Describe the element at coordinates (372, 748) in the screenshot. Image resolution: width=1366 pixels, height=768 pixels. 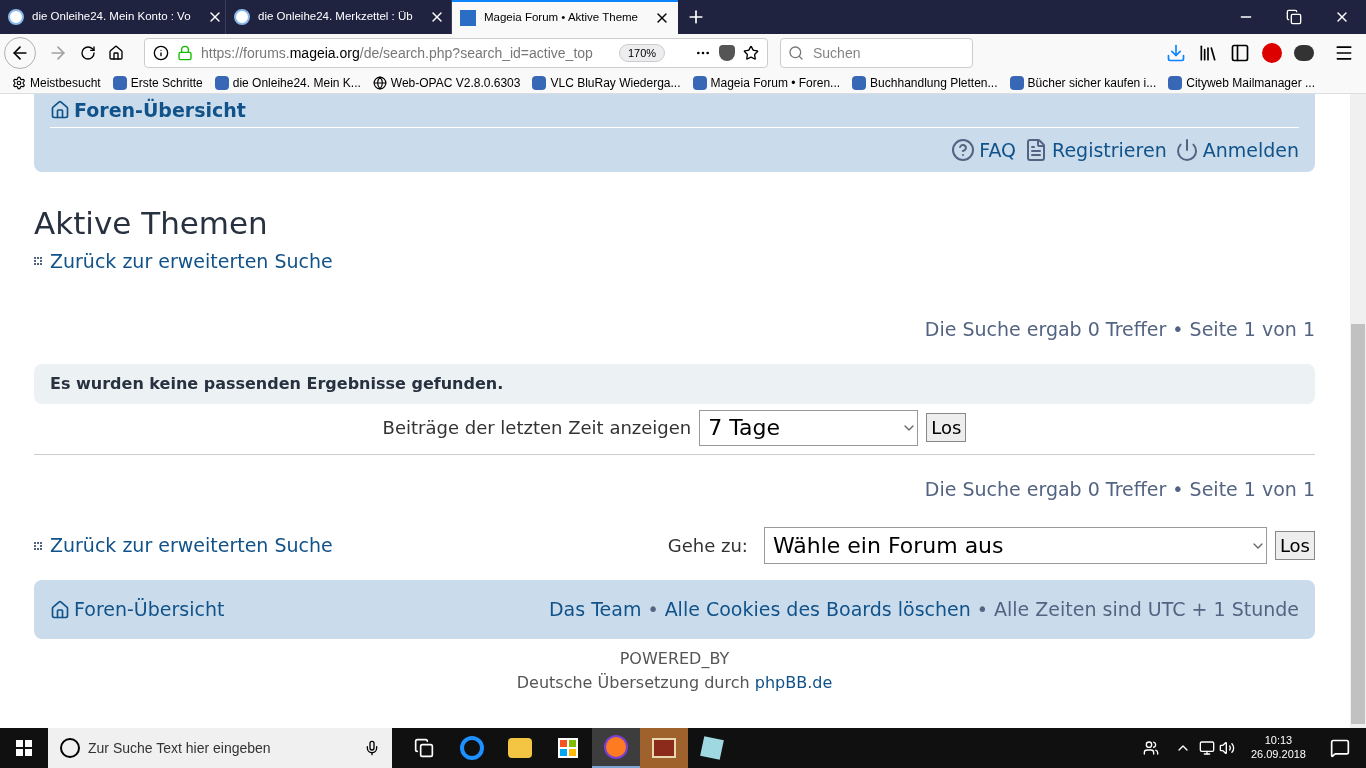
I see `microphone-icon` at that location.